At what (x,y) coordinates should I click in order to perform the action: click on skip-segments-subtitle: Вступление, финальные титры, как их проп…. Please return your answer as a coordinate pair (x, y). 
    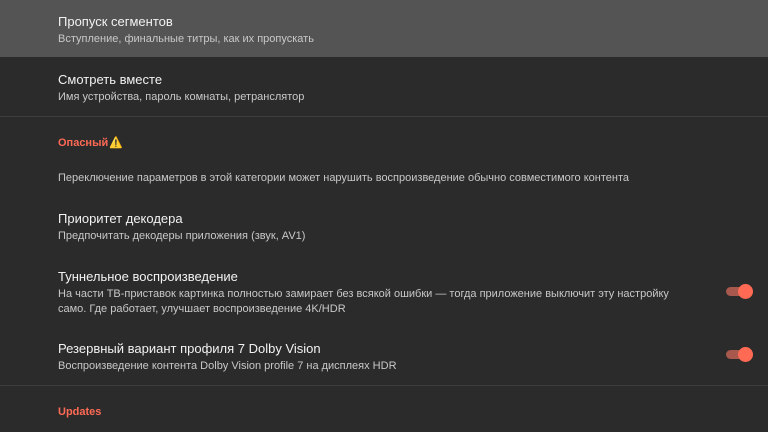
    Looking at the image, I should click on (186, 39).